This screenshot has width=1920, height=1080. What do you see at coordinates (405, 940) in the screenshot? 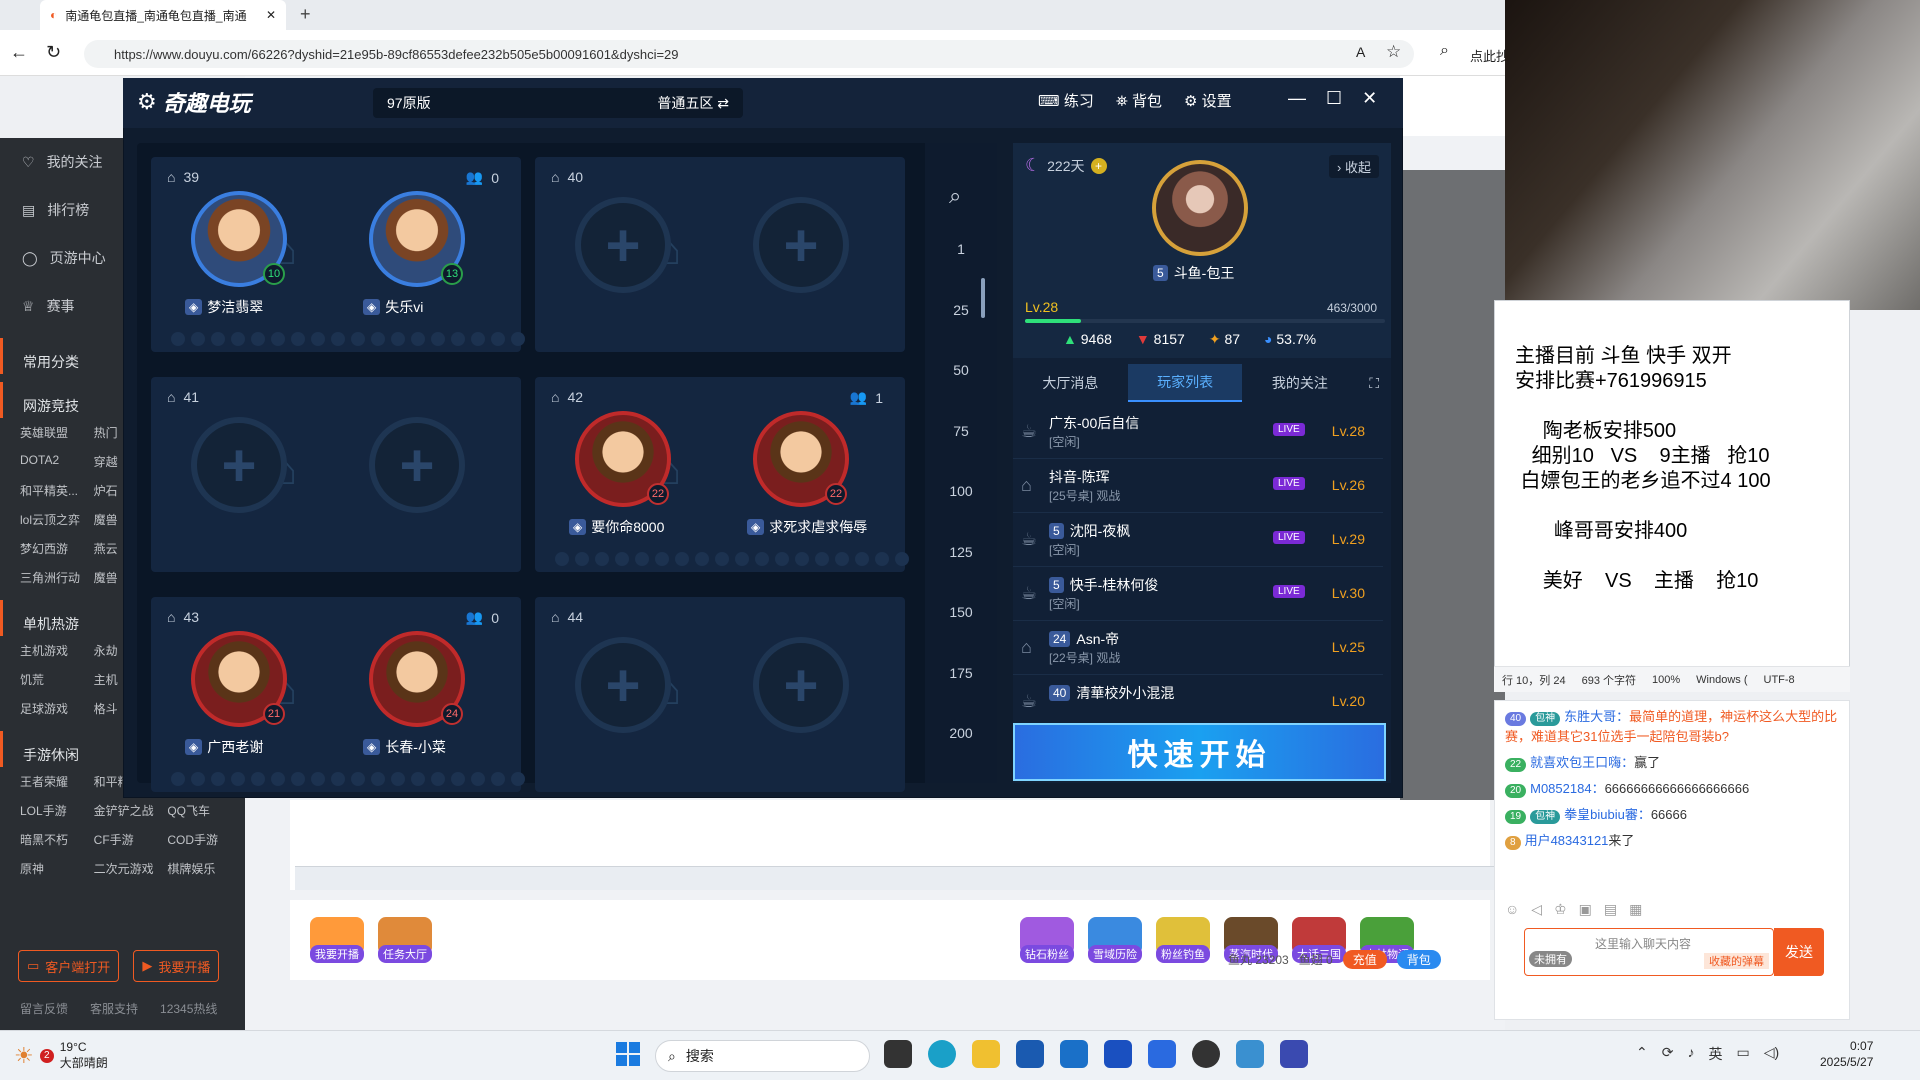
I see `gift-item-task-hall: 任务大厅` at bounding box center [405, 940].